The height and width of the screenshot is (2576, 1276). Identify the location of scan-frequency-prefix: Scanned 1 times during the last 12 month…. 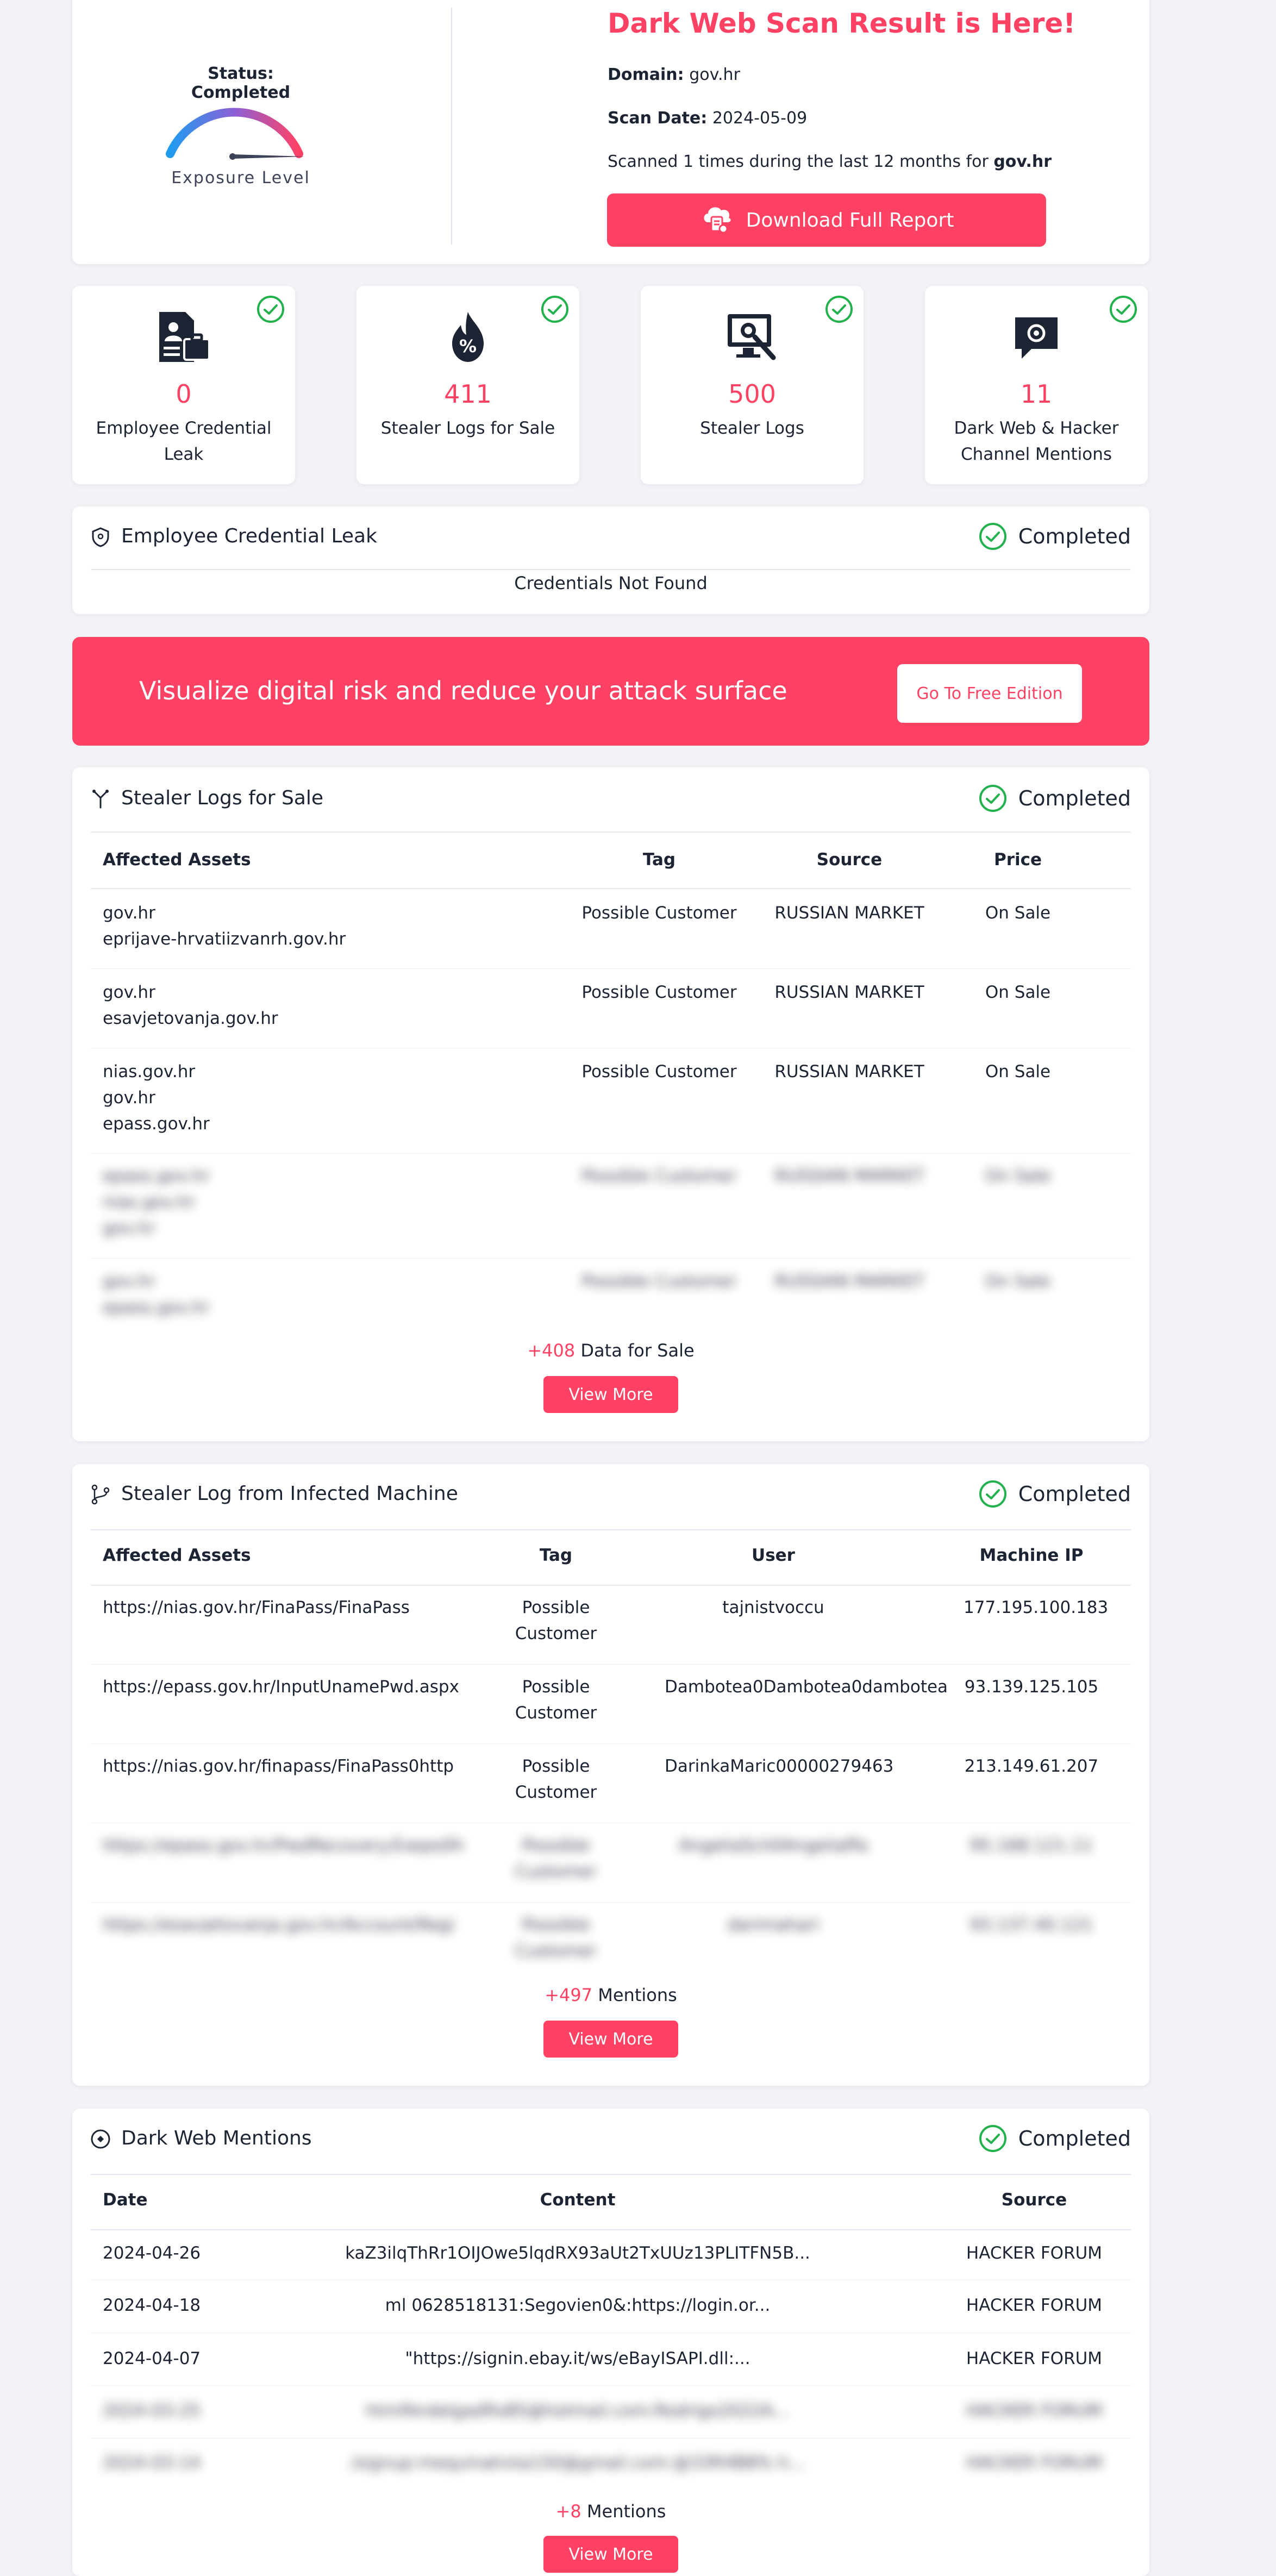
(801, 161).